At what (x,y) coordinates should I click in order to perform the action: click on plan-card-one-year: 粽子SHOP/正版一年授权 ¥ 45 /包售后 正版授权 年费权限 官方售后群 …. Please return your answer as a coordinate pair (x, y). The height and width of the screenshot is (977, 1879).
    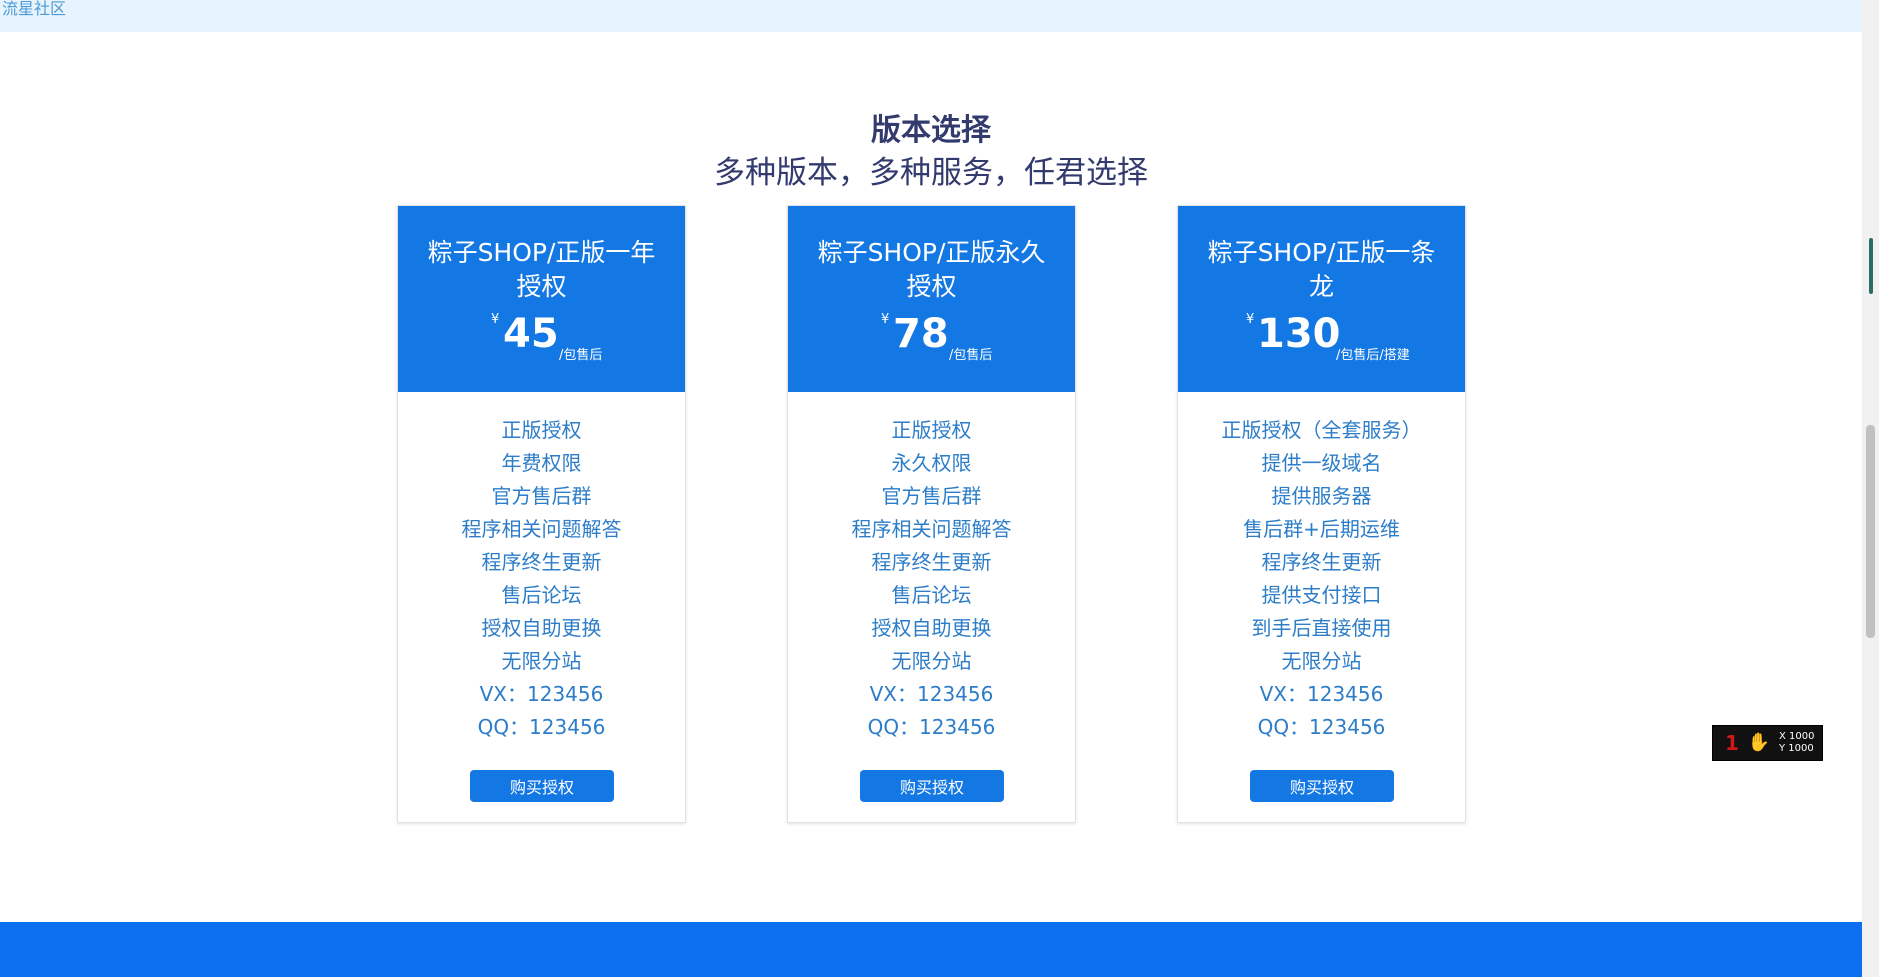
    Looking at the image, I should click on (541, 514).